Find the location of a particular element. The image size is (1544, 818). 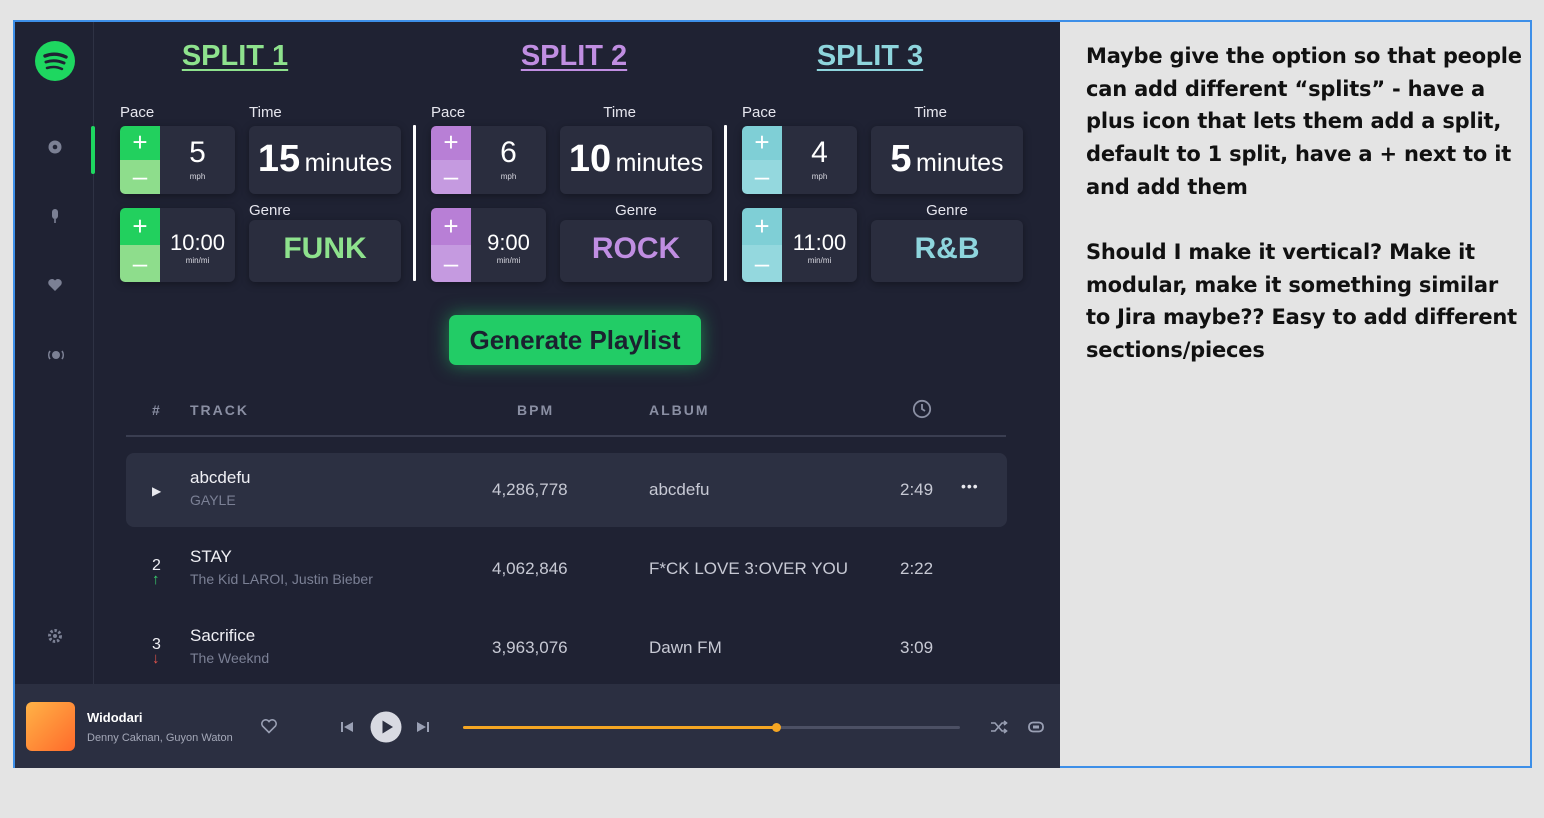

pace-value: 6 is located at coordinates (508, 152).